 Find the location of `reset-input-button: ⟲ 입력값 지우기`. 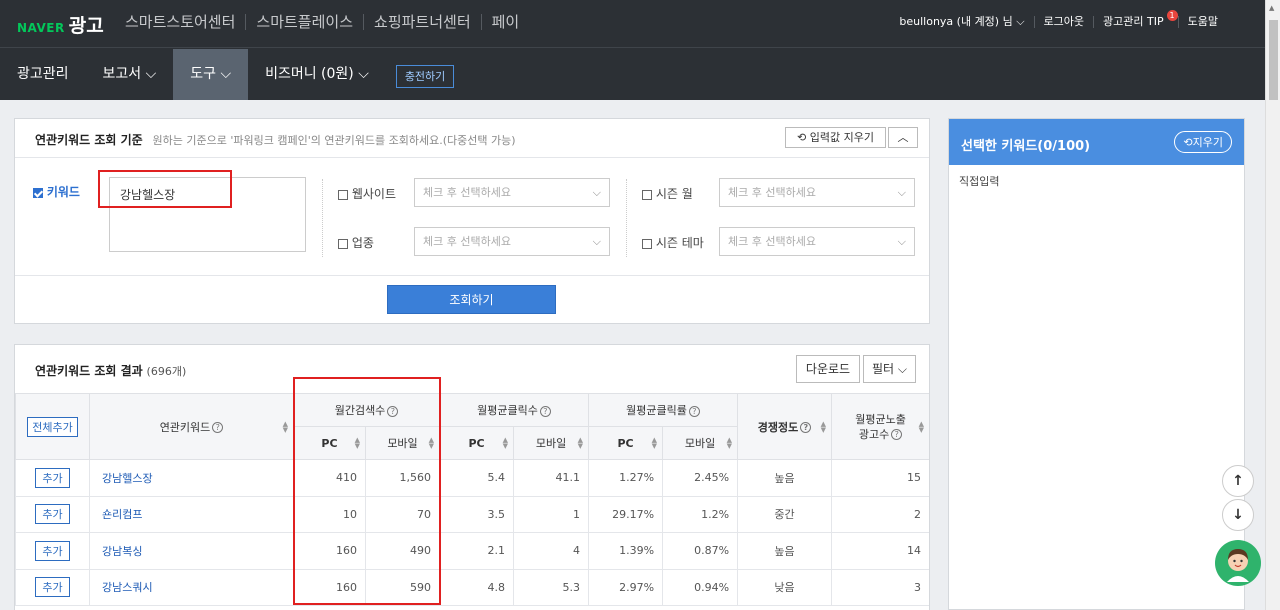

reset-input-button: ⟲ 입력값 지우기 is located at coordinates (835, 137).